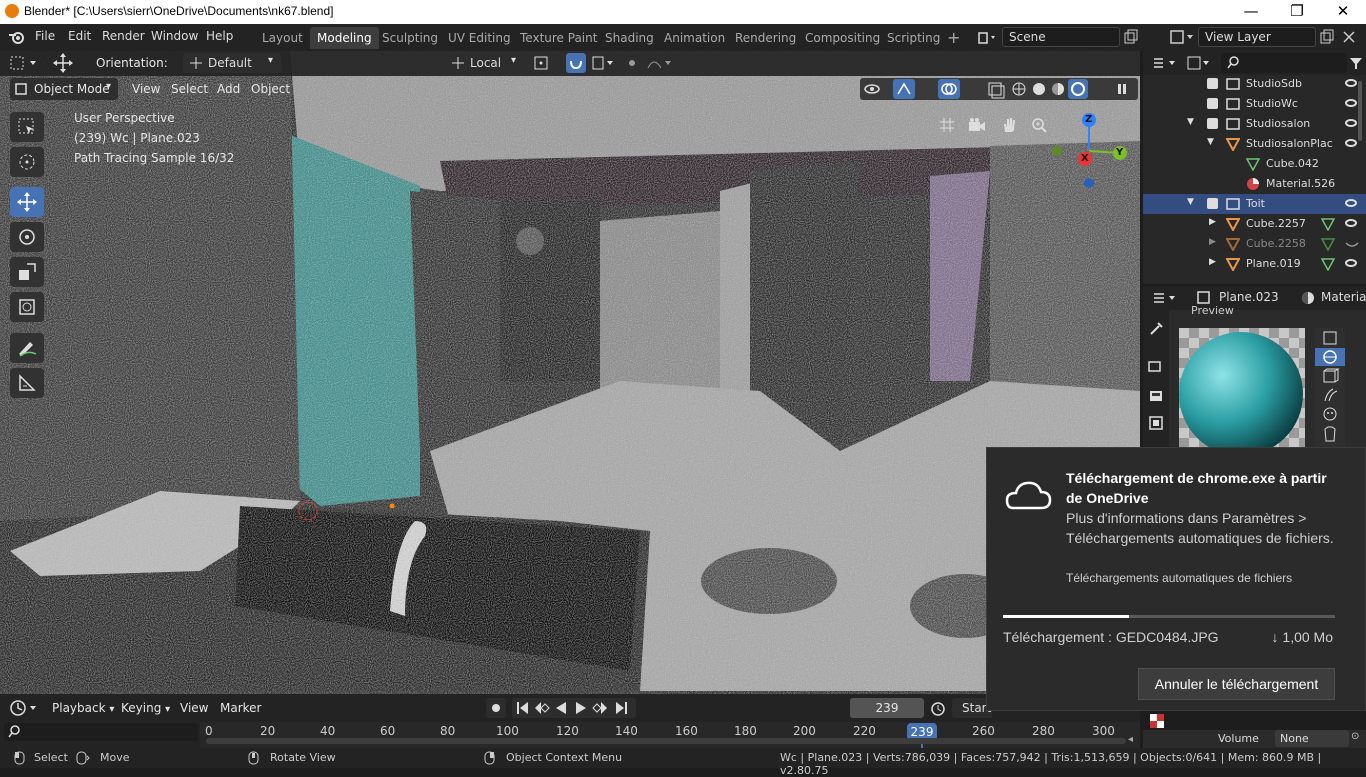 The height and width of the screenshot is (777, 1366). Describe the element at coordinates (1251, 12) in the screenshot. I see `minimize-button: —` at that location.